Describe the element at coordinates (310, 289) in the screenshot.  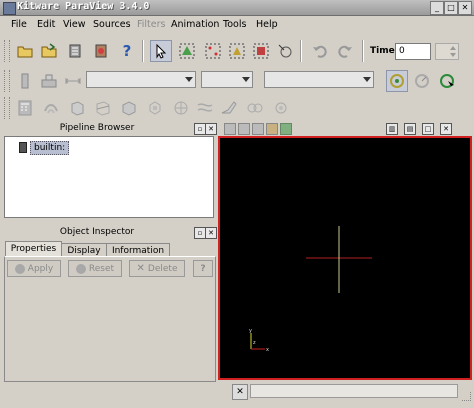
I see `render-canvas: y x z` at that location.